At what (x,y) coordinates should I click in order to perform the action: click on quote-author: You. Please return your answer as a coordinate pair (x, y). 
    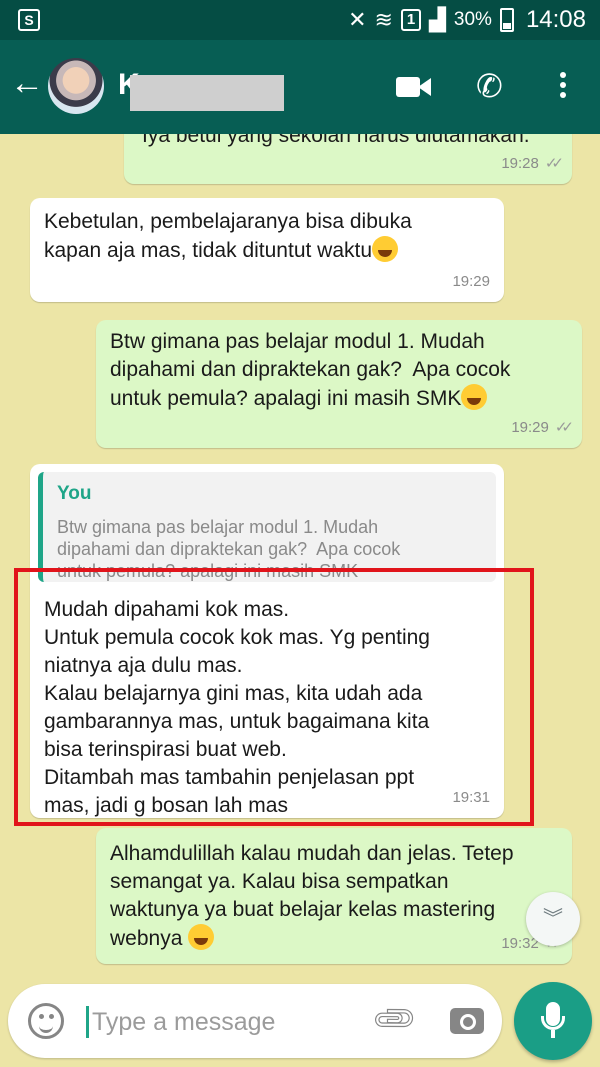
    Looking at the image, I should click on (74, 493).